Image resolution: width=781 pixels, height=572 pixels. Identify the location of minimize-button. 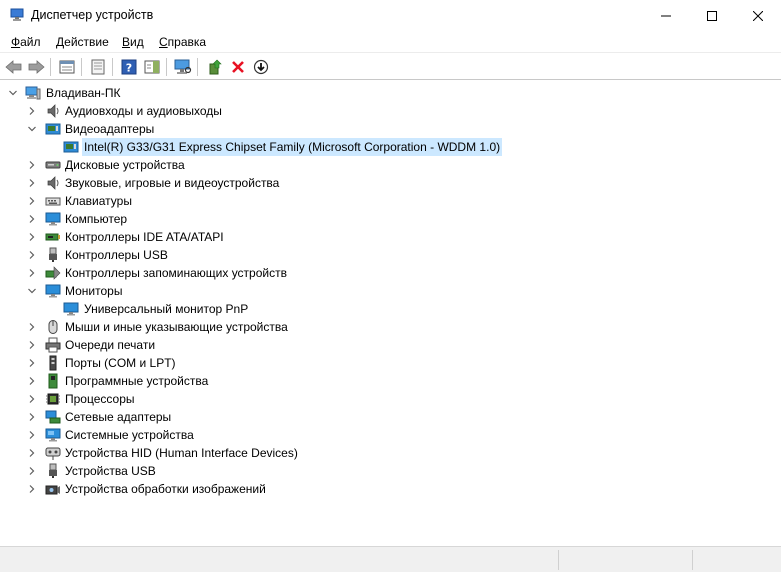
(666, 15).